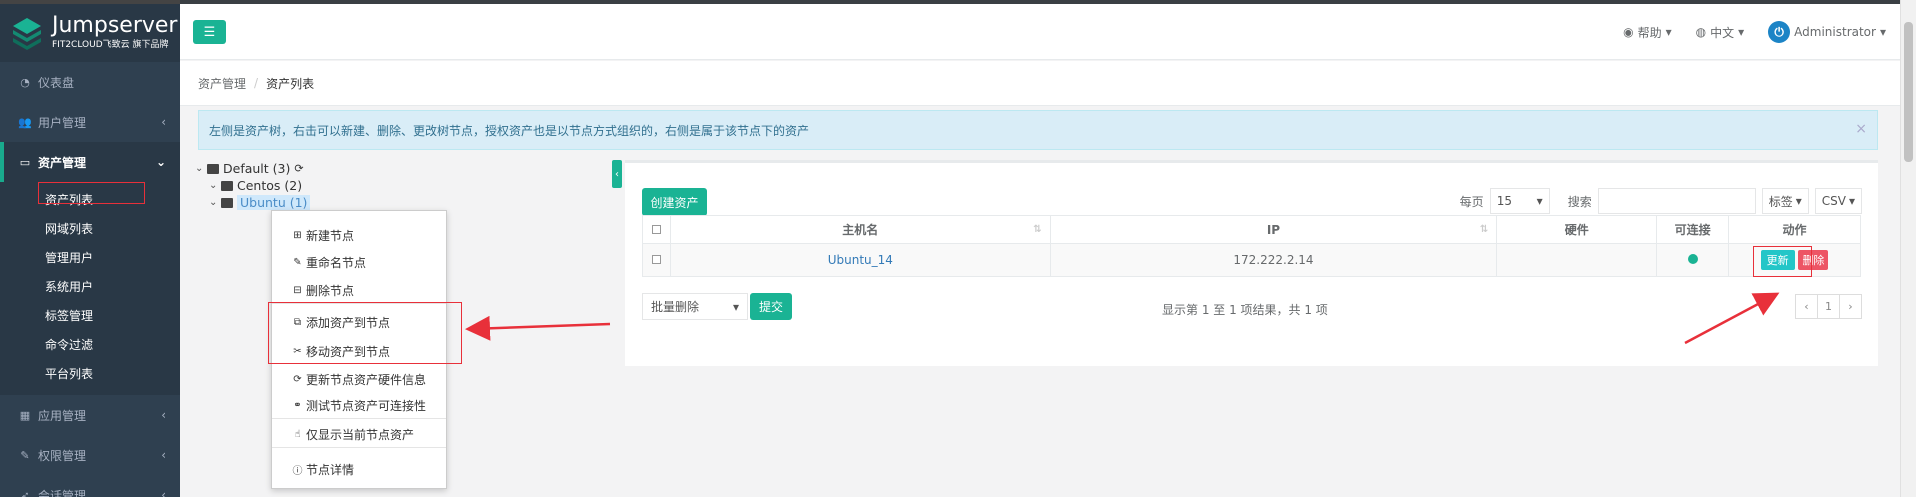  I want to click on export-dropdown: CSV ▾, so click(1838, 201).